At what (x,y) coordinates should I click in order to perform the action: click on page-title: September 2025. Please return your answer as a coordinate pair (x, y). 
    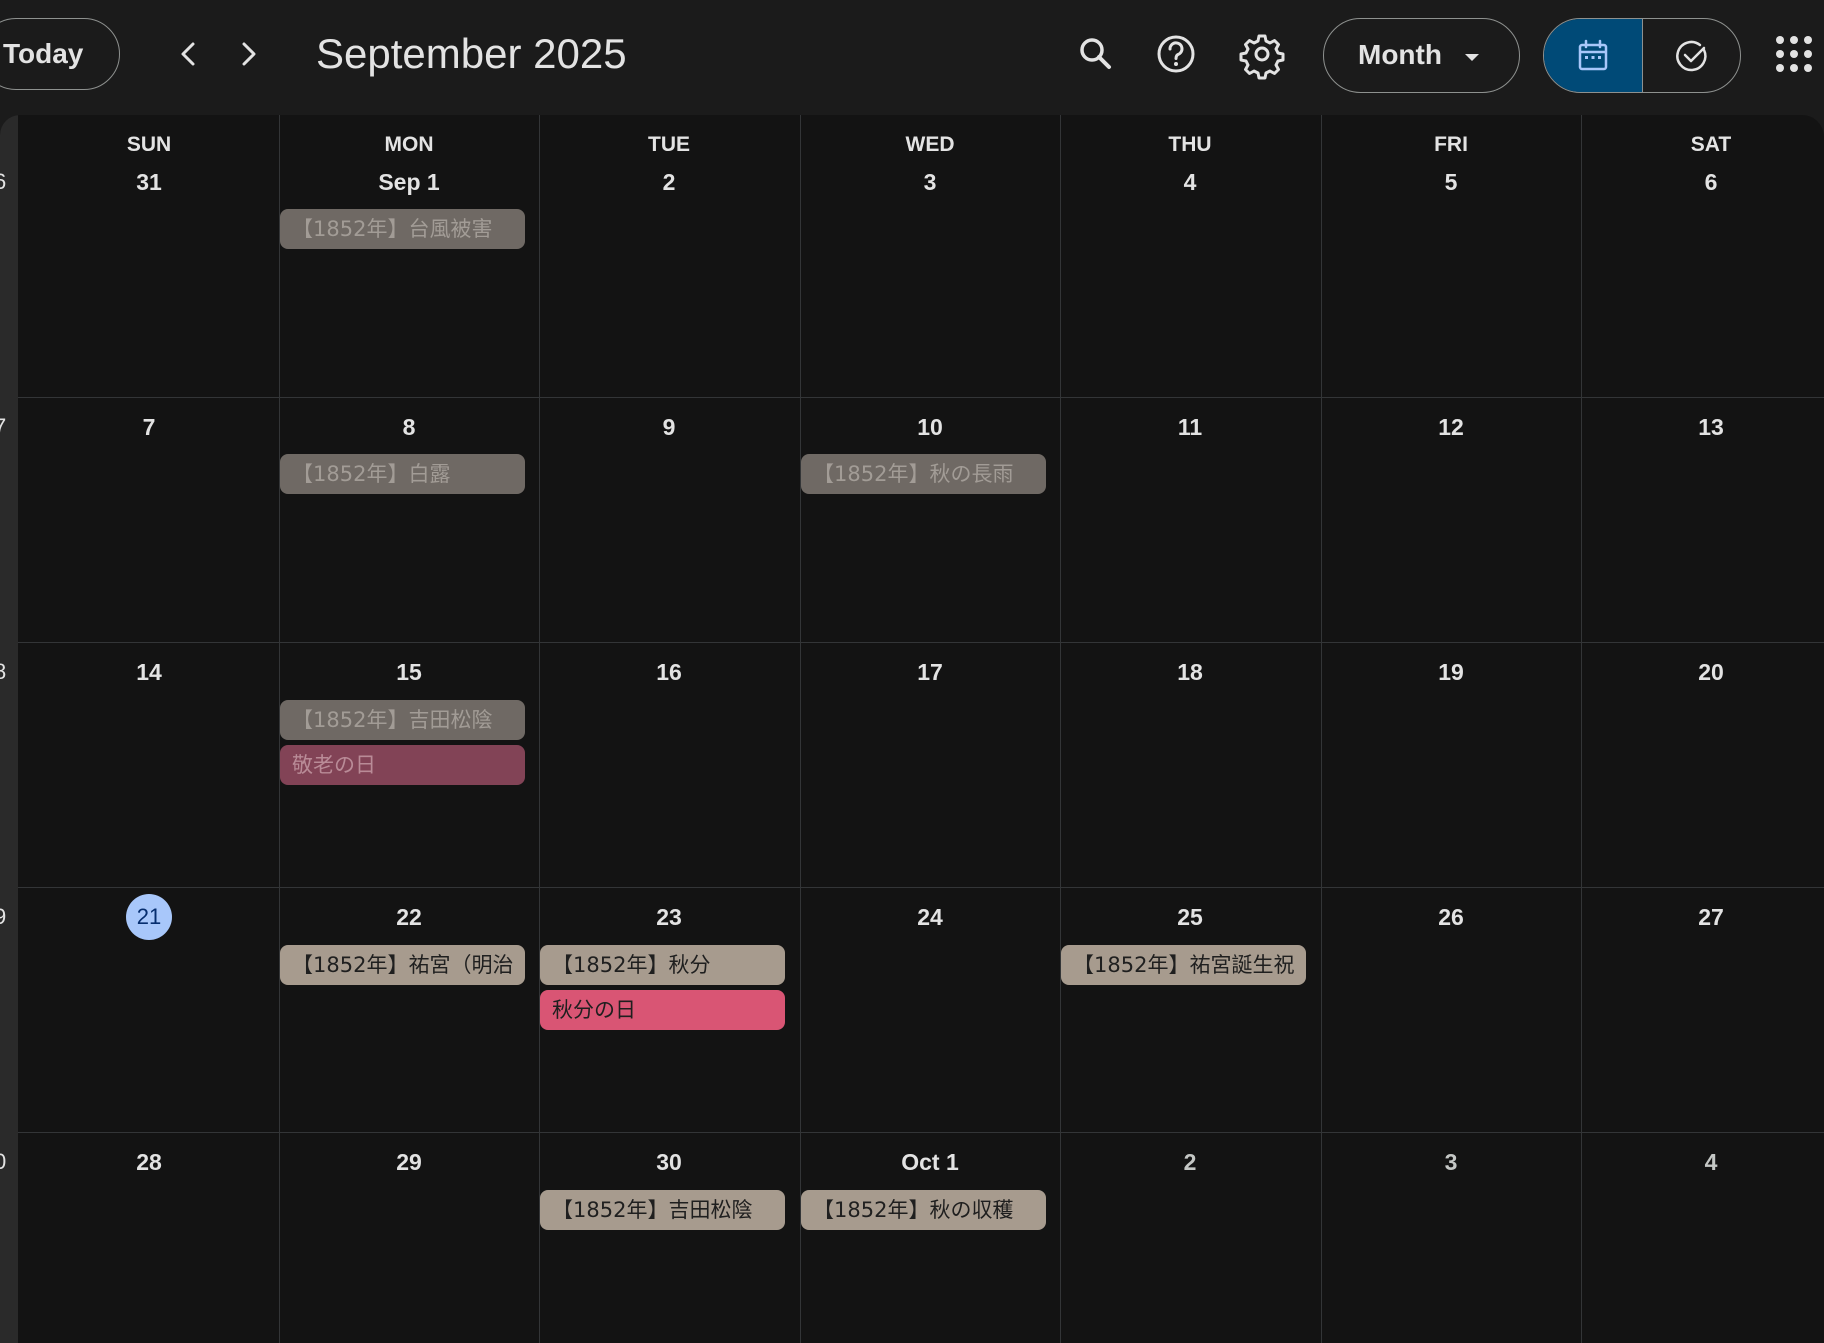
    Looking at the image, I should click on (471, 53).